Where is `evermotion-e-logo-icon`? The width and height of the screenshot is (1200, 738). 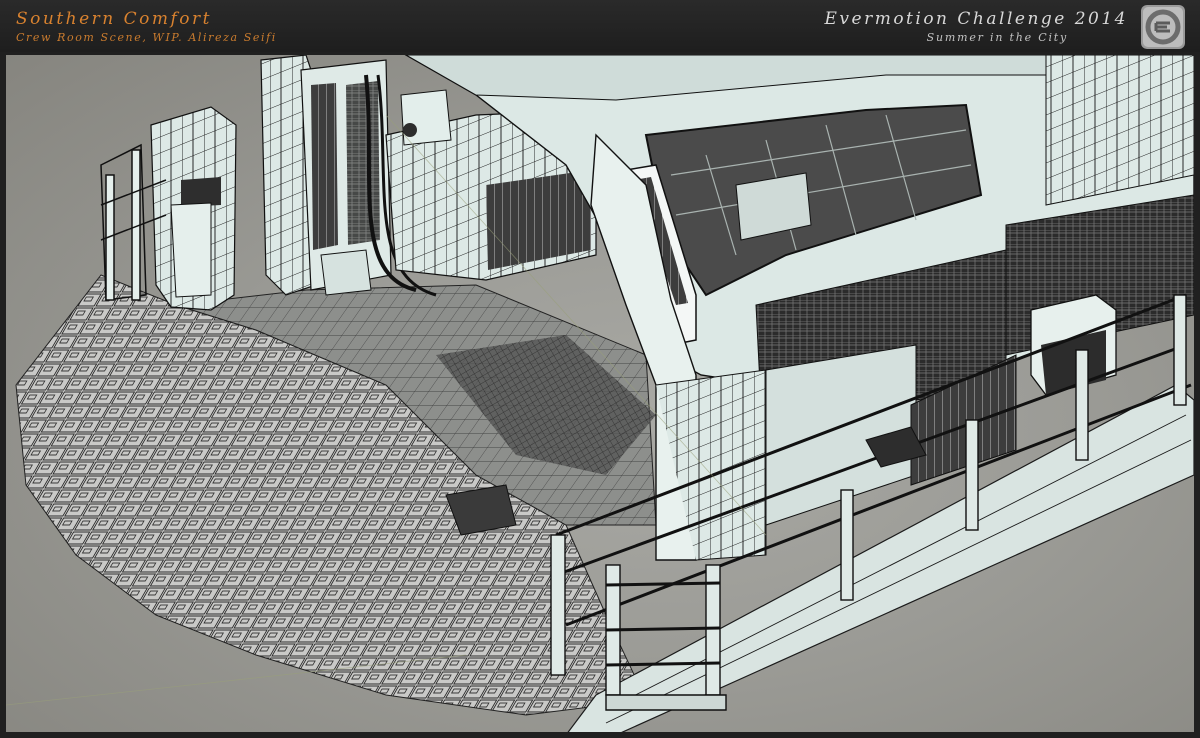
evermotion-e-logo-icon is located at coordinates (1163, 27).